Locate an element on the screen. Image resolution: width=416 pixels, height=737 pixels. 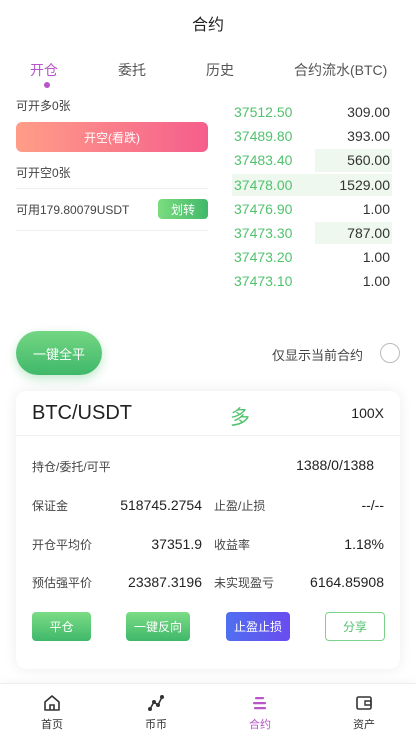
liq-price-value: 23387.3196 is located at coordinates (165, 582).